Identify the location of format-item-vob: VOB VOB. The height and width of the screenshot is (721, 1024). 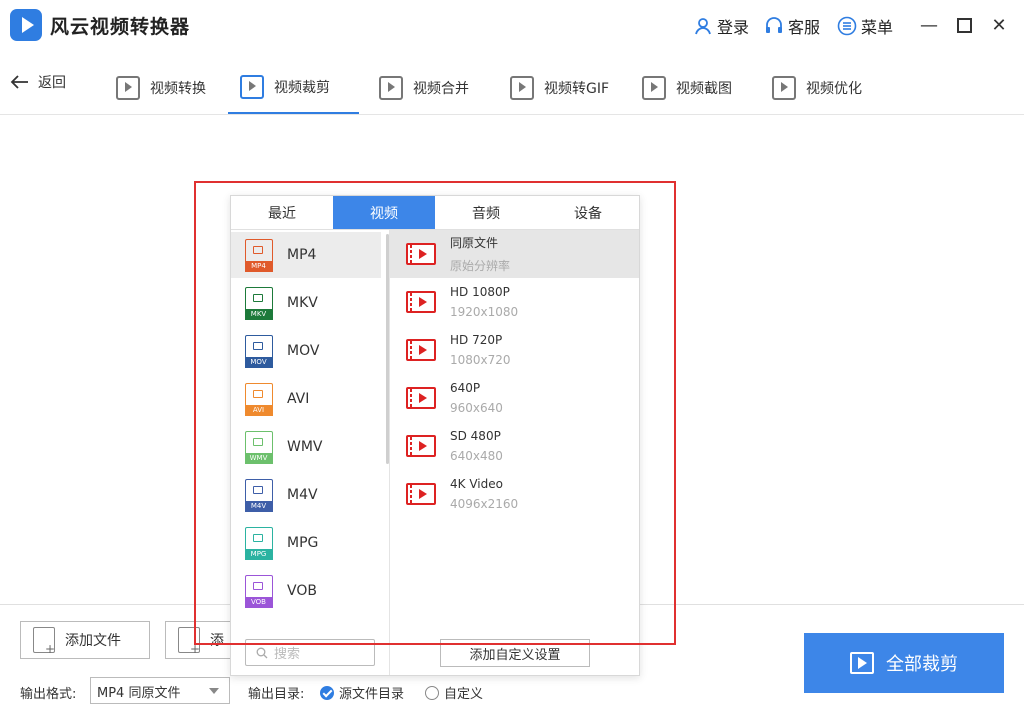
(306, 591).